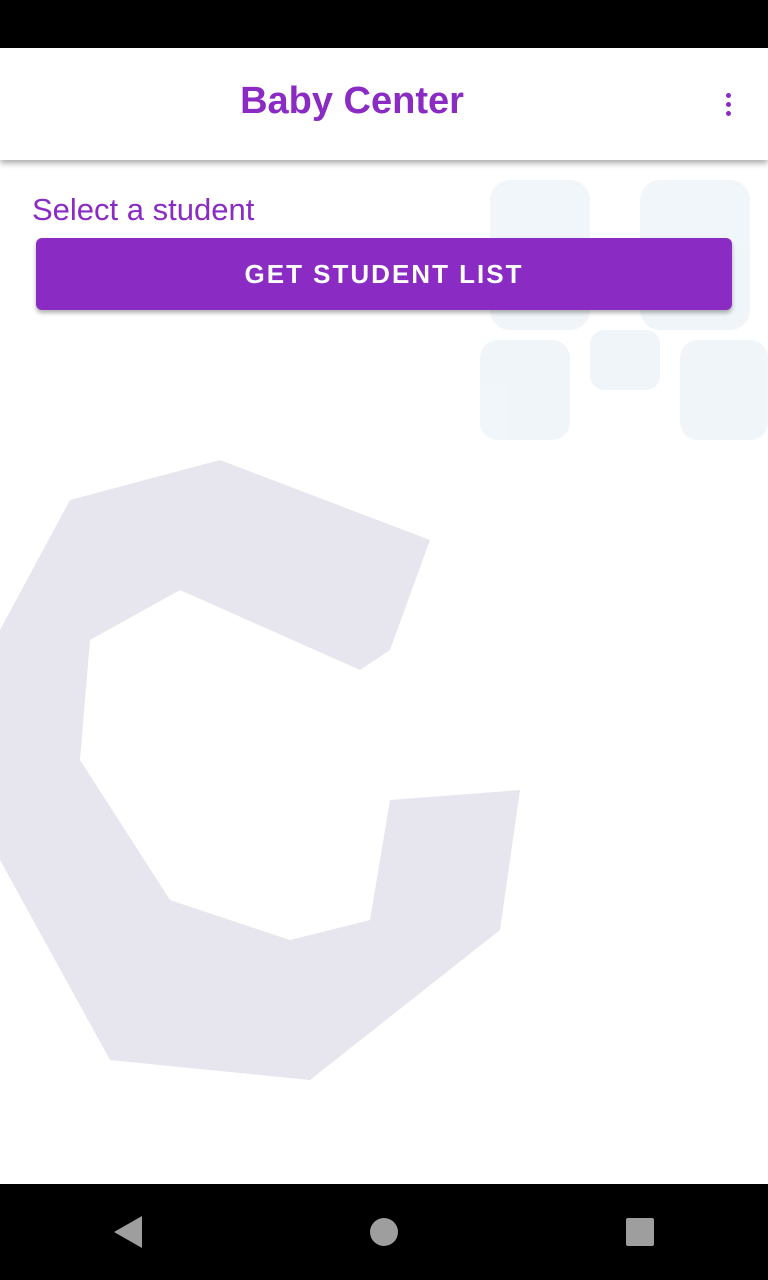 The width and height of the screenshot is (768, 1280). Describe the element at coordinates (143, 209) in the screenshot. I see `select-student-label: Select a student` at that location.